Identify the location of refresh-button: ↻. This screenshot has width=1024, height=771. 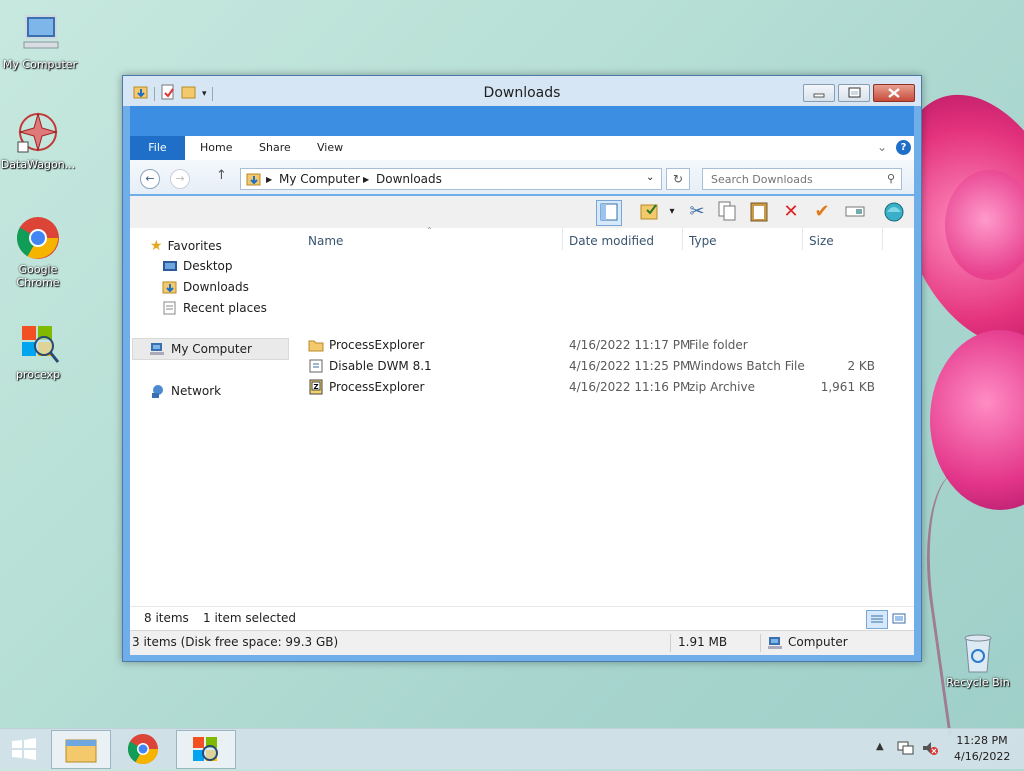
(678, 179).